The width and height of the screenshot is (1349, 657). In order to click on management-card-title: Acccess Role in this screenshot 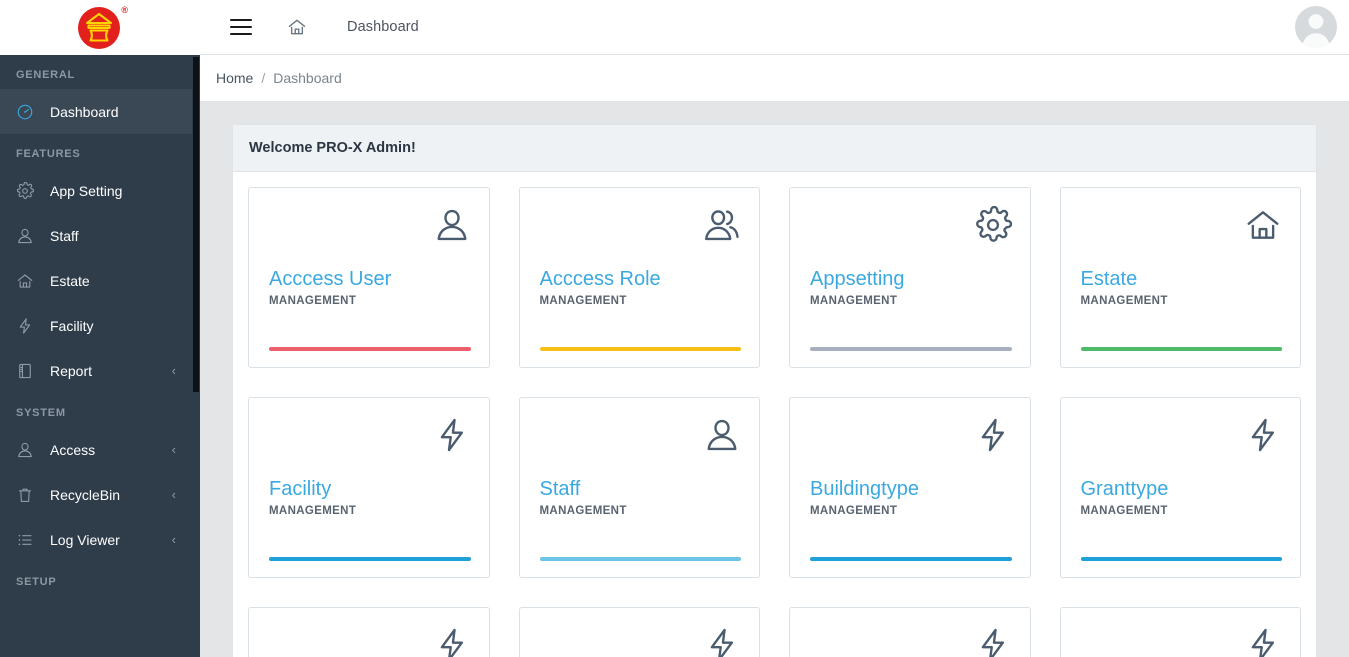, I will do `click(600, 279)`.